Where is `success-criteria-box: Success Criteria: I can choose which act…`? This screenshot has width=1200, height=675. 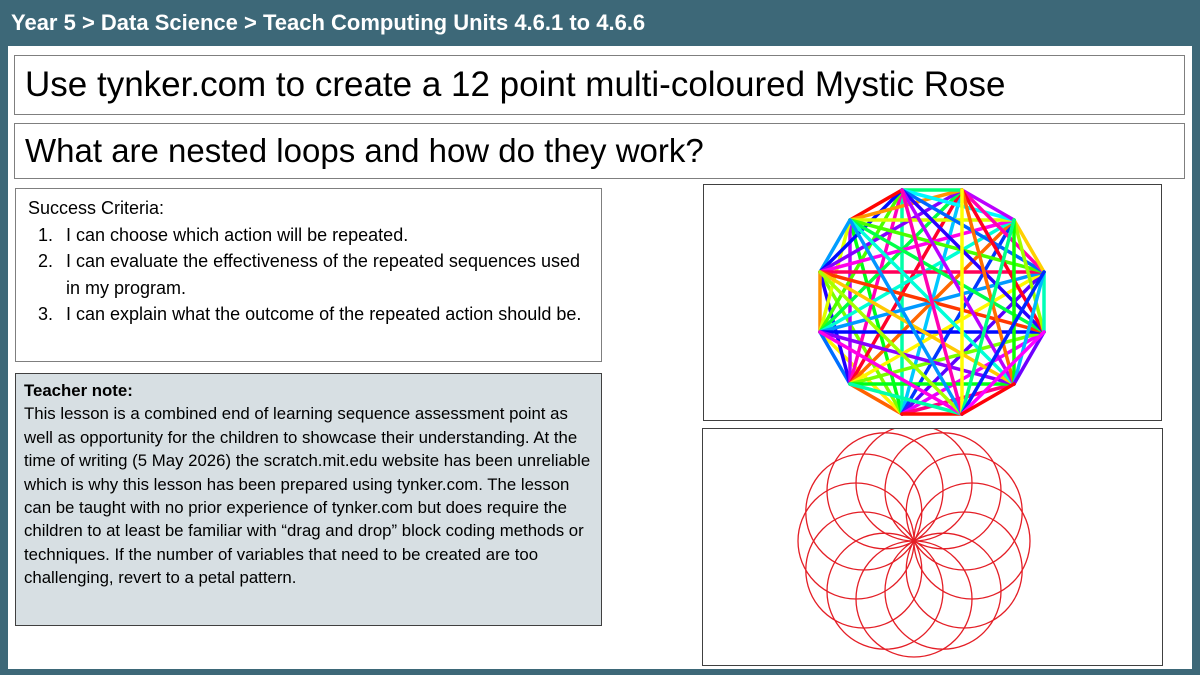
success-criteria-box: Success Criteria: I can choose which act… is located at coordinates (308, 275).